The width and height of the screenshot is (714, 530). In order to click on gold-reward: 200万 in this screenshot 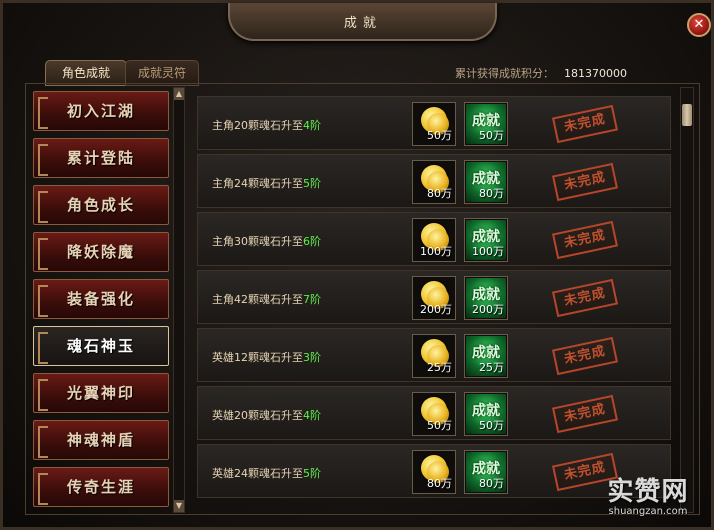, I will do `click(434, 298)`.